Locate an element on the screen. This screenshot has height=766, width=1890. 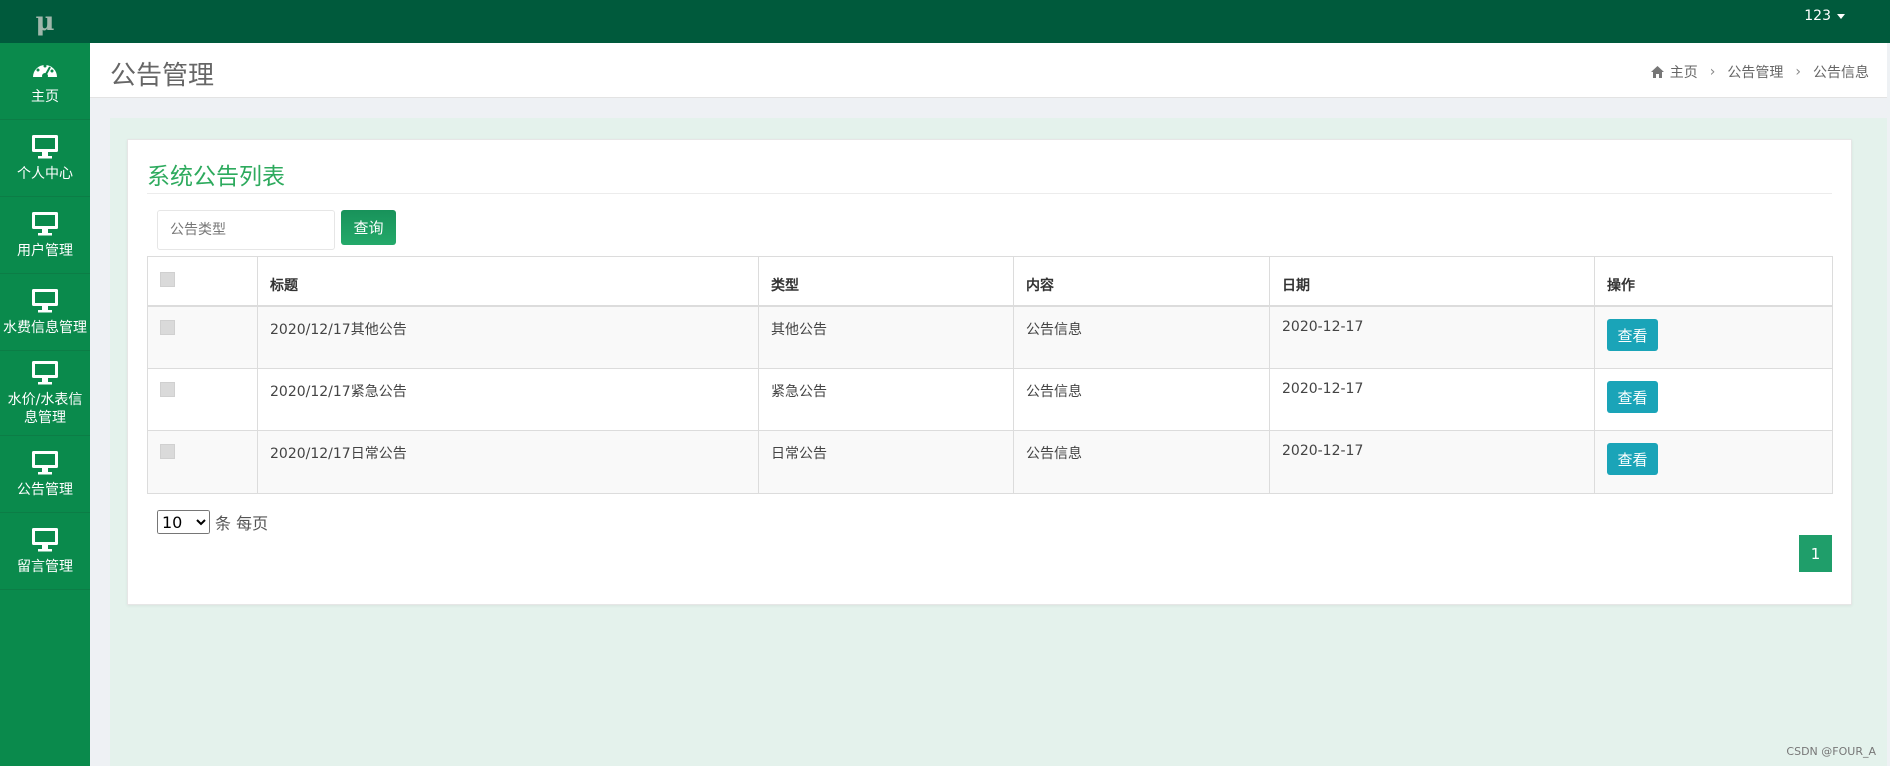
select-all-checkbox is located at coordinates (167, 279).